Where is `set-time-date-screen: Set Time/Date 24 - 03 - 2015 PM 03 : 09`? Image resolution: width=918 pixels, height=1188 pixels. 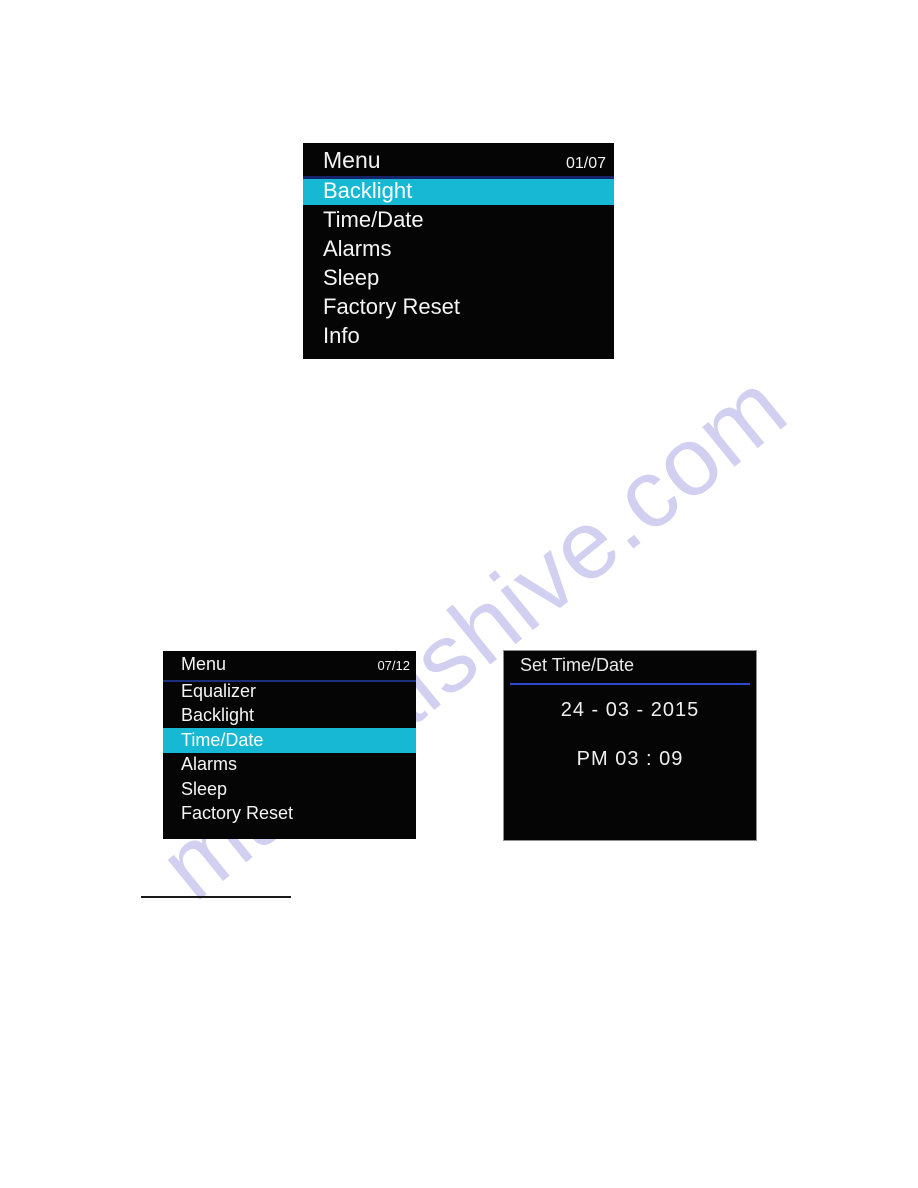 set-time-date-screen: Set Time/Date 24 - 03 - 2015 PM 03 : 09 is located at coordinates (630, 745).